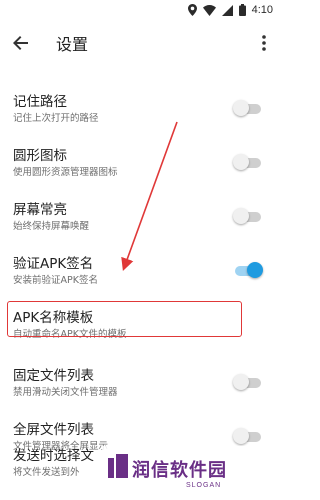  I want to click on back-button, so click(21, 43).